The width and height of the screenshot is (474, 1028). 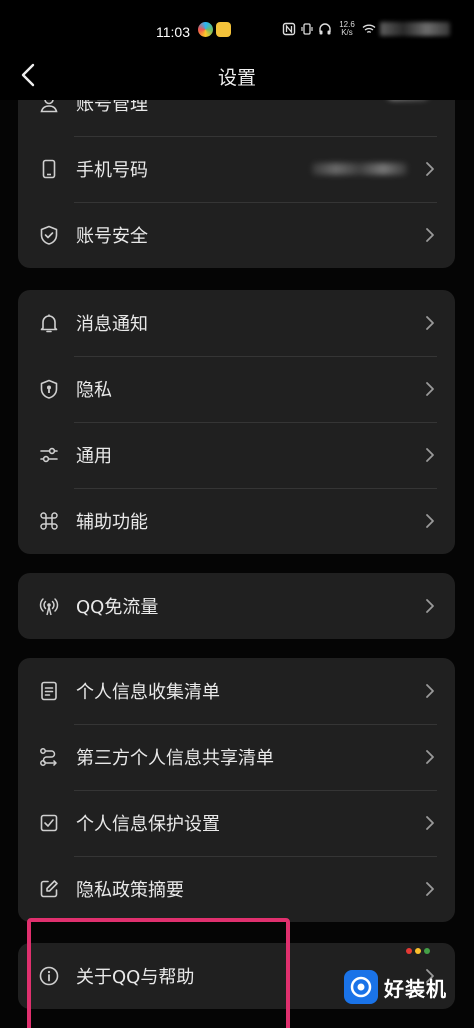 What do you see at coordinates (112, 522) in the screenshot?
I see `settings-item-label: 辅助功能` at bounding box center [112, 522].